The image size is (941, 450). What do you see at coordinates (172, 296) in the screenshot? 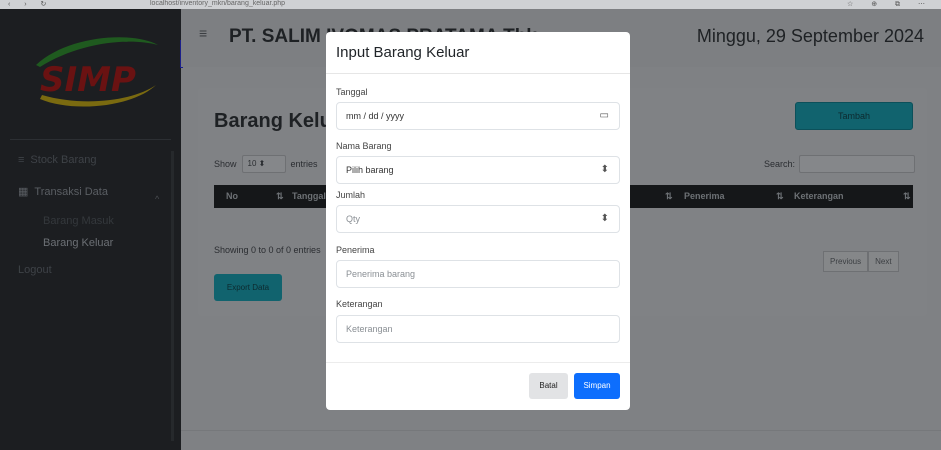
I see `sidebar-scrollbar` at bounding box center [172, 296].